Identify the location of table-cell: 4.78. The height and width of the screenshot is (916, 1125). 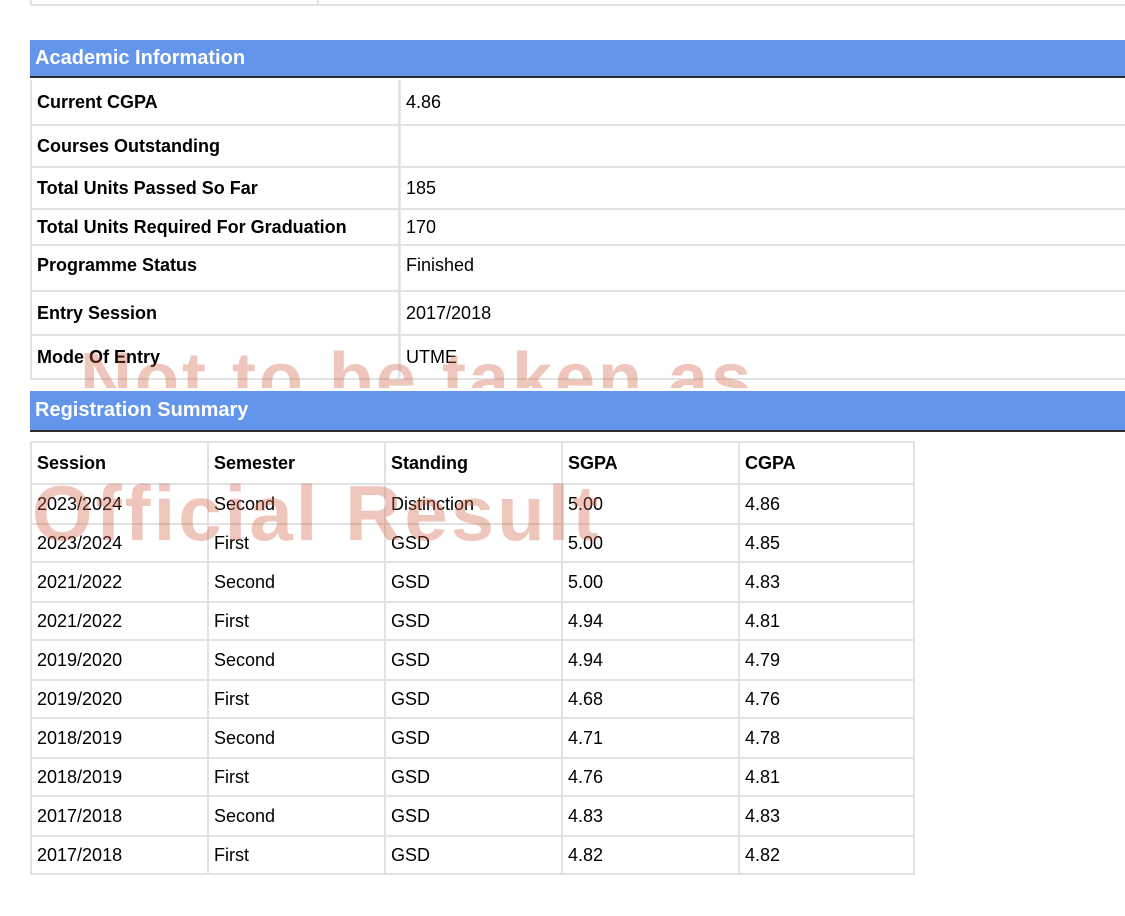
(826, 739).